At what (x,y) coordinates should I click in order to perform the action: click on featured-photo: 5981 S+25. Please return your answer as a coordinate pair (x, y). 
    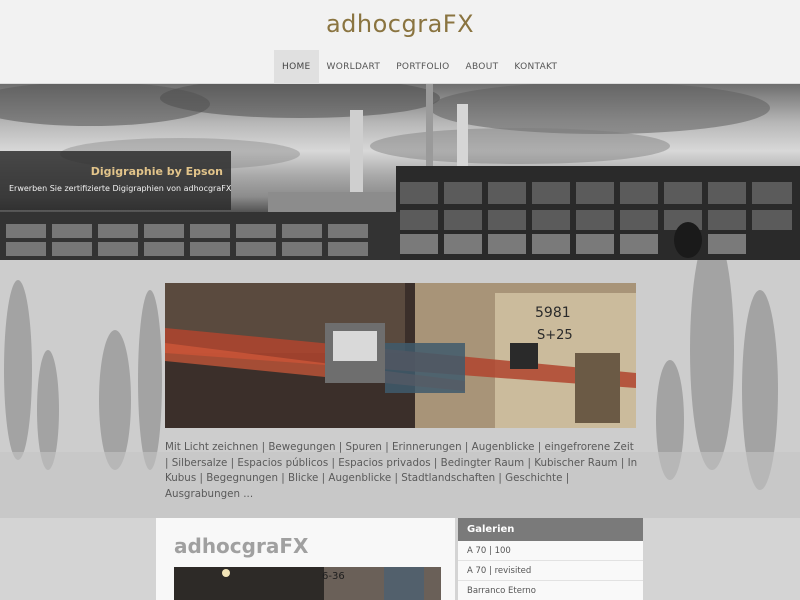
    Looking at the image, I should click on (400, 355).